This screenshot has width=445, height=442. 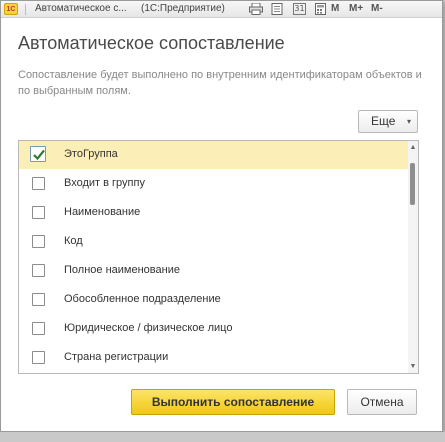 I want to click on field-row: Полное наименование, so click(x=213, y=271).